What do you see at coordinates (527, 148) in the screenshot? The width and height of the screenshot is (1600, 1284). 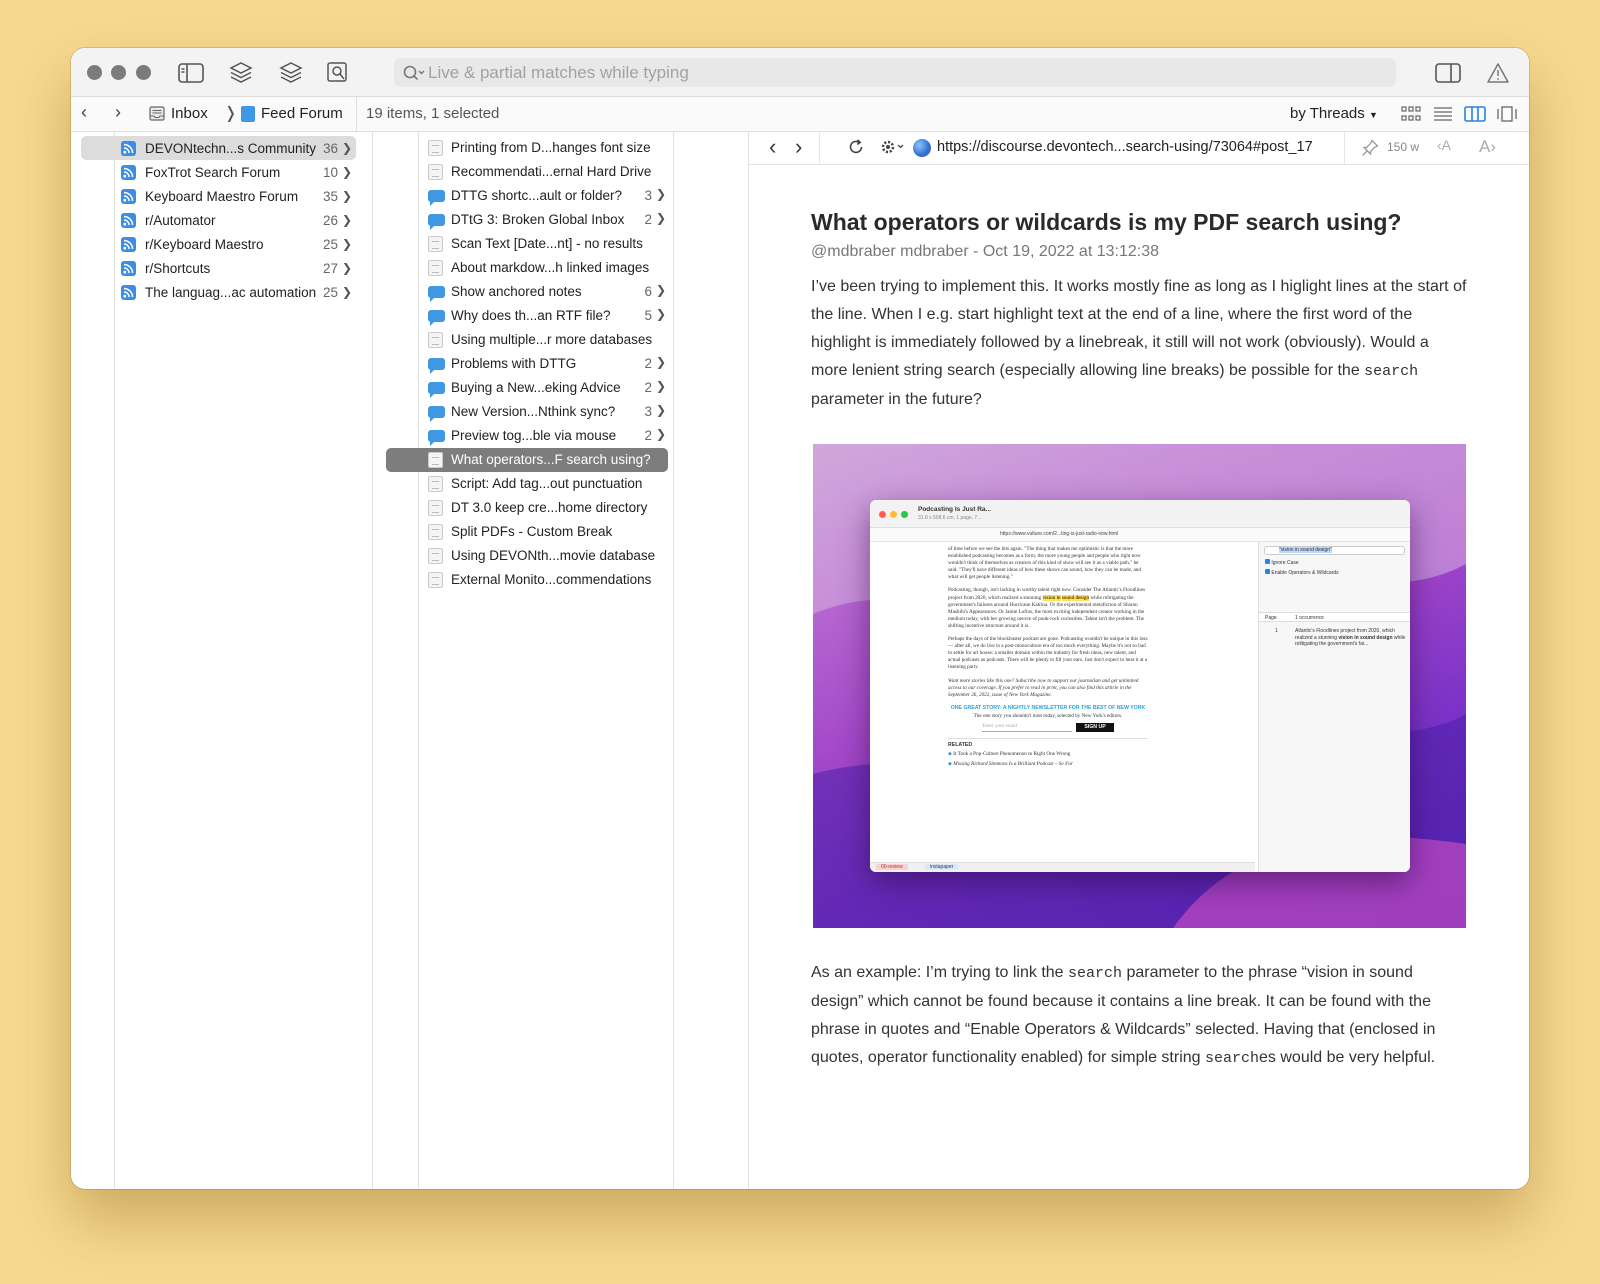 I see `list-item: Printing from D...hanges font size` at bounding box center [527, 148].